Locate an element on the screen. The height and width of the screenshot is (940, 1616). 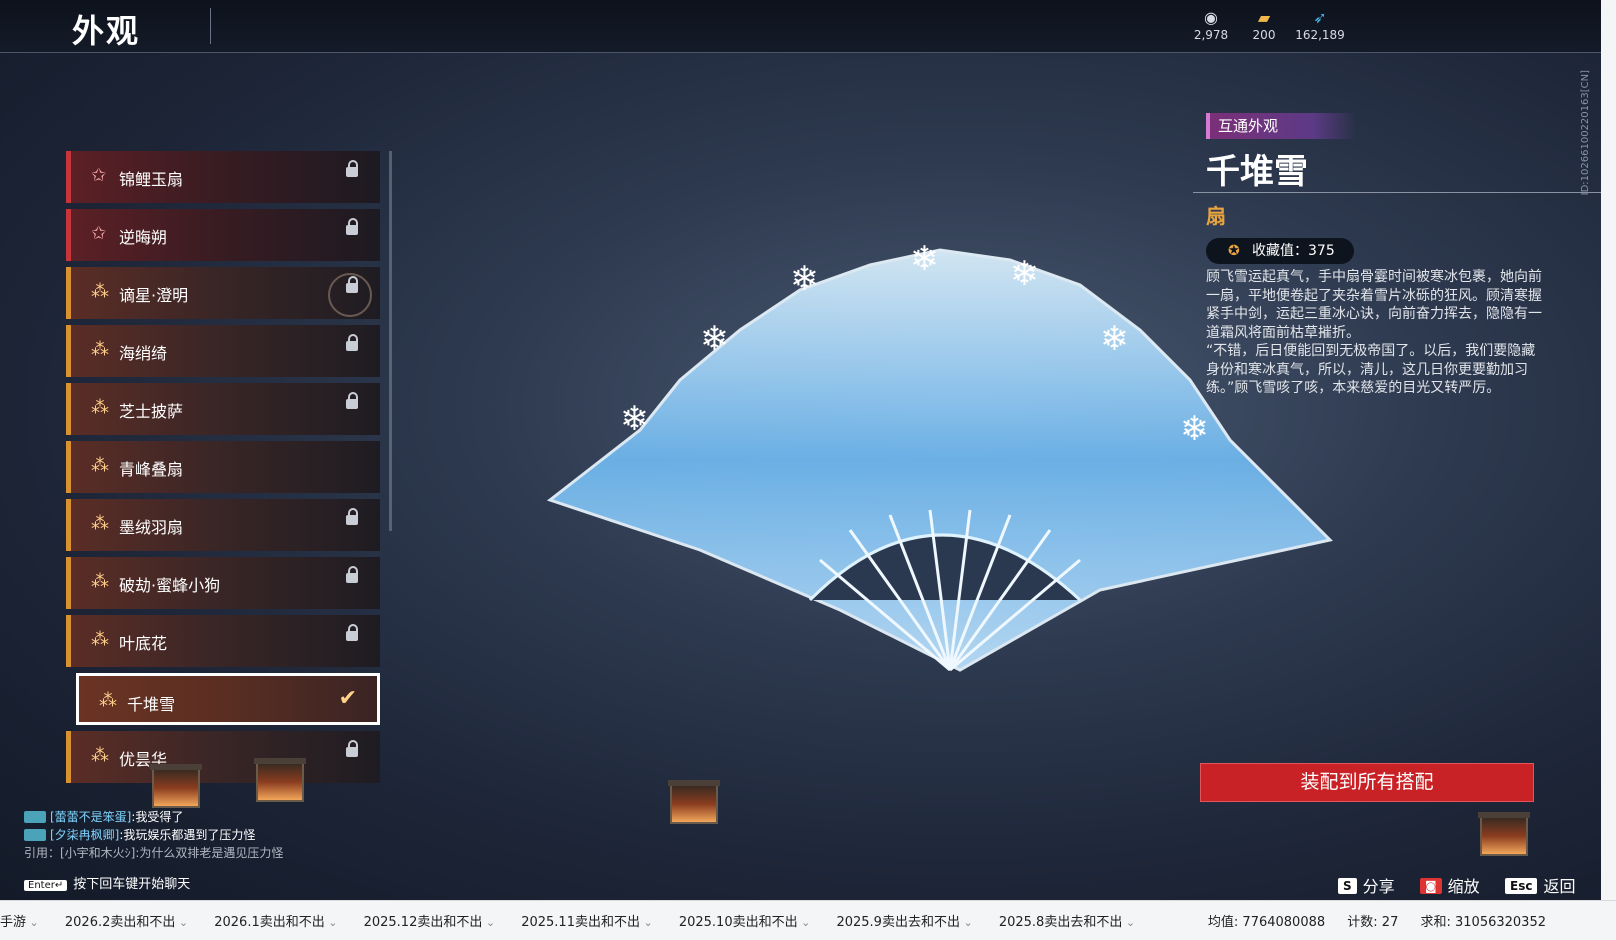
list-item-label: 破劫·蜜蜂小狗 is located at coordinates (170, 585).